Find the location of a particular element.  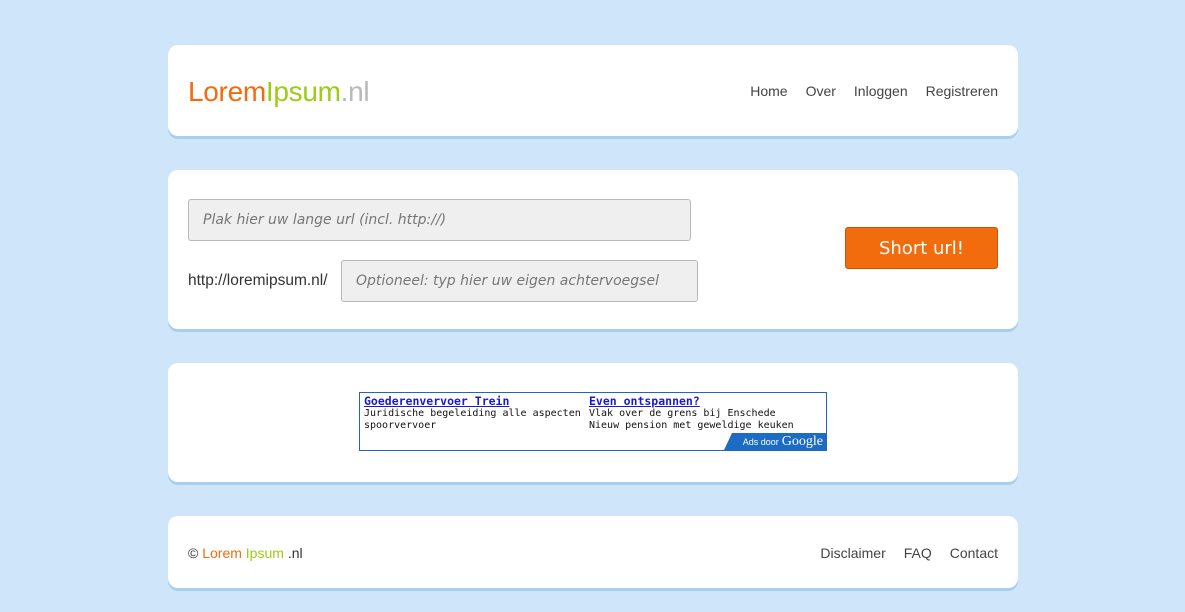

footer-link-disclaimer: Disclaimer is located at coordinates (852, 553).